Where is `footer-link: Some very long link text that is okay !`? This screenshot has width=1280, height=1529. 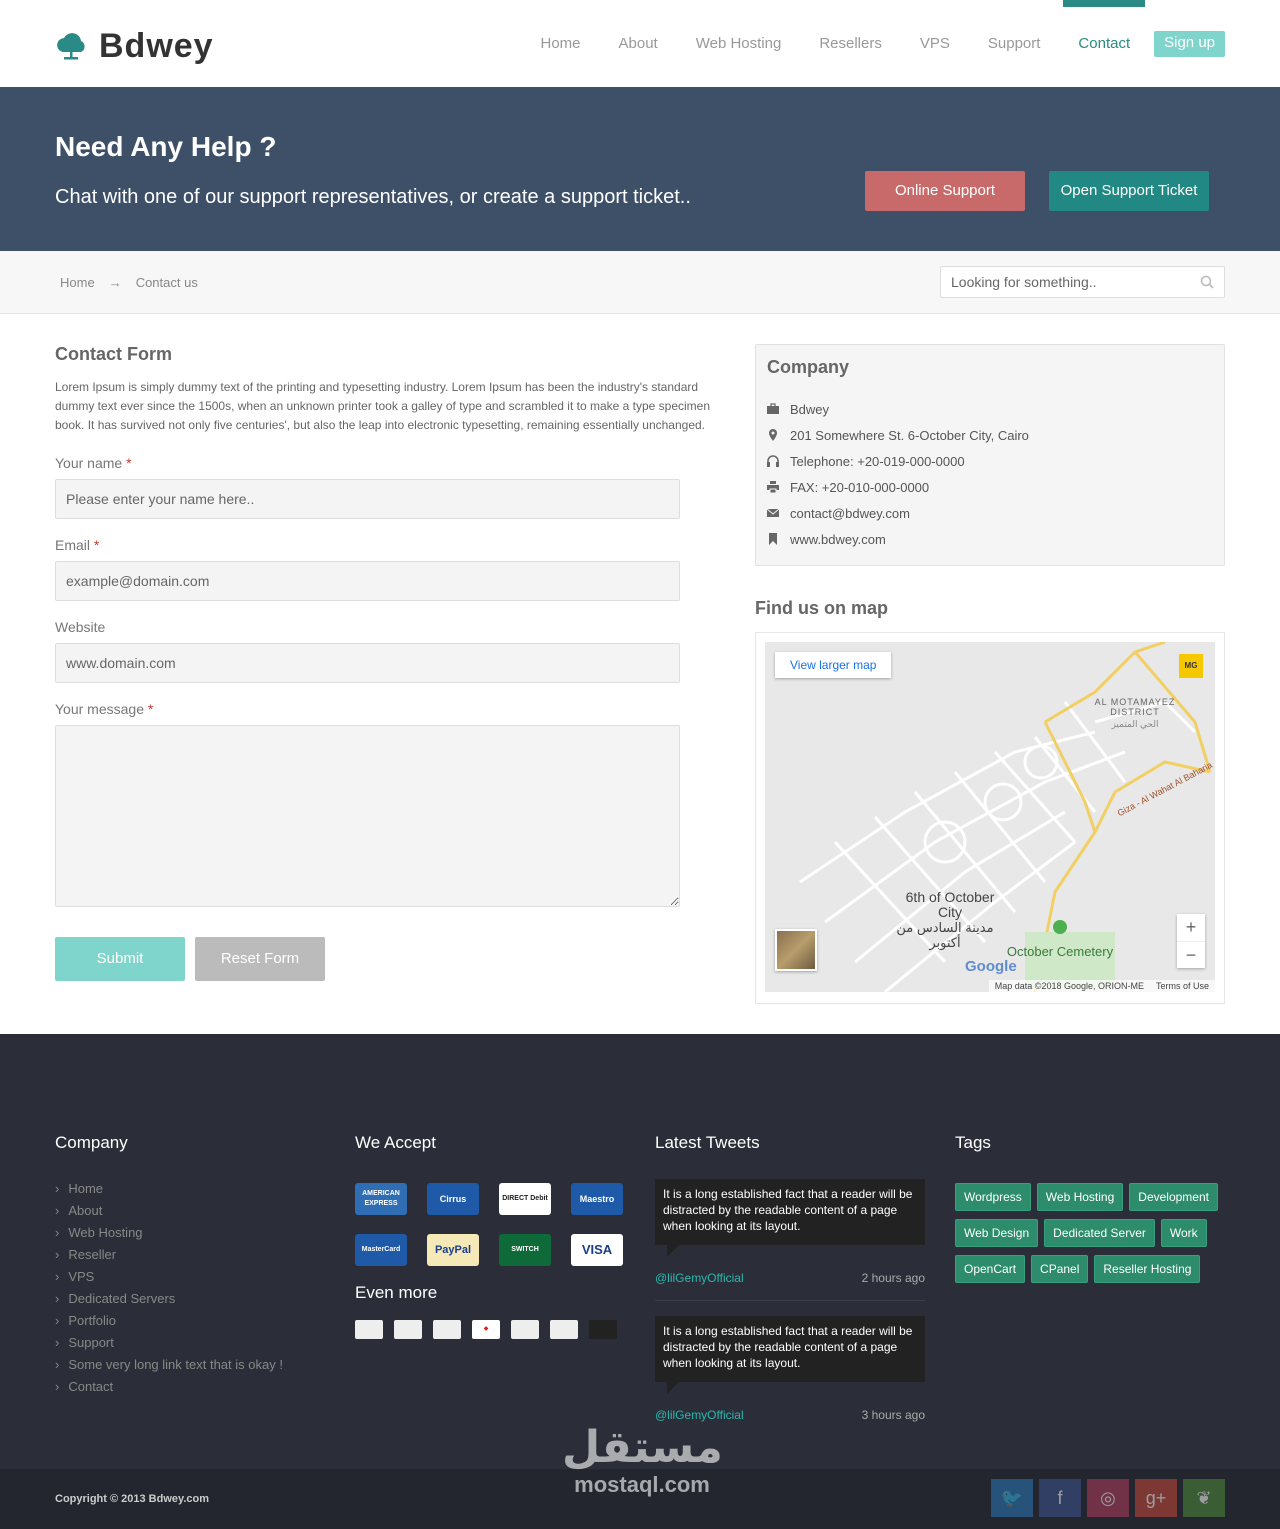 footer-link: Some very long link text that is okay ! is located at coordinates (169, 1368).